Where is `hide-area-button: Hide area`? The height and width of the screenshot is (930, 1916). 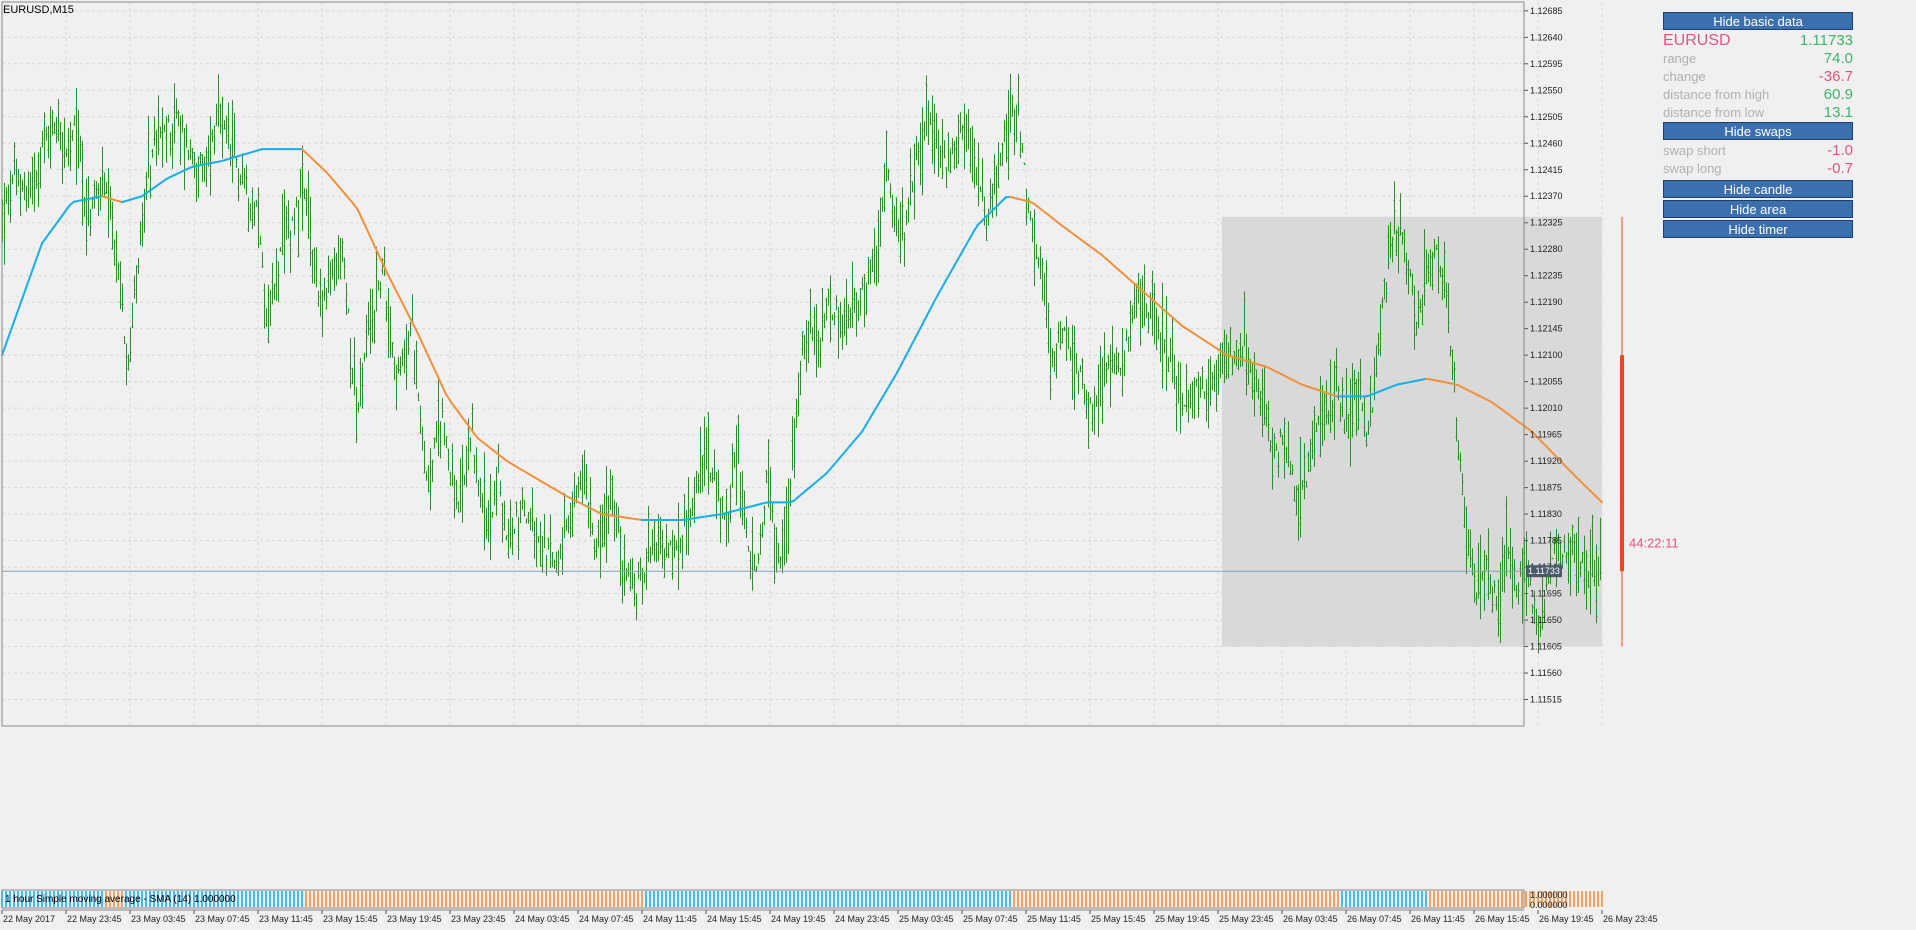 hide-area-button: Hide area is located at coordinates (1758, 209).